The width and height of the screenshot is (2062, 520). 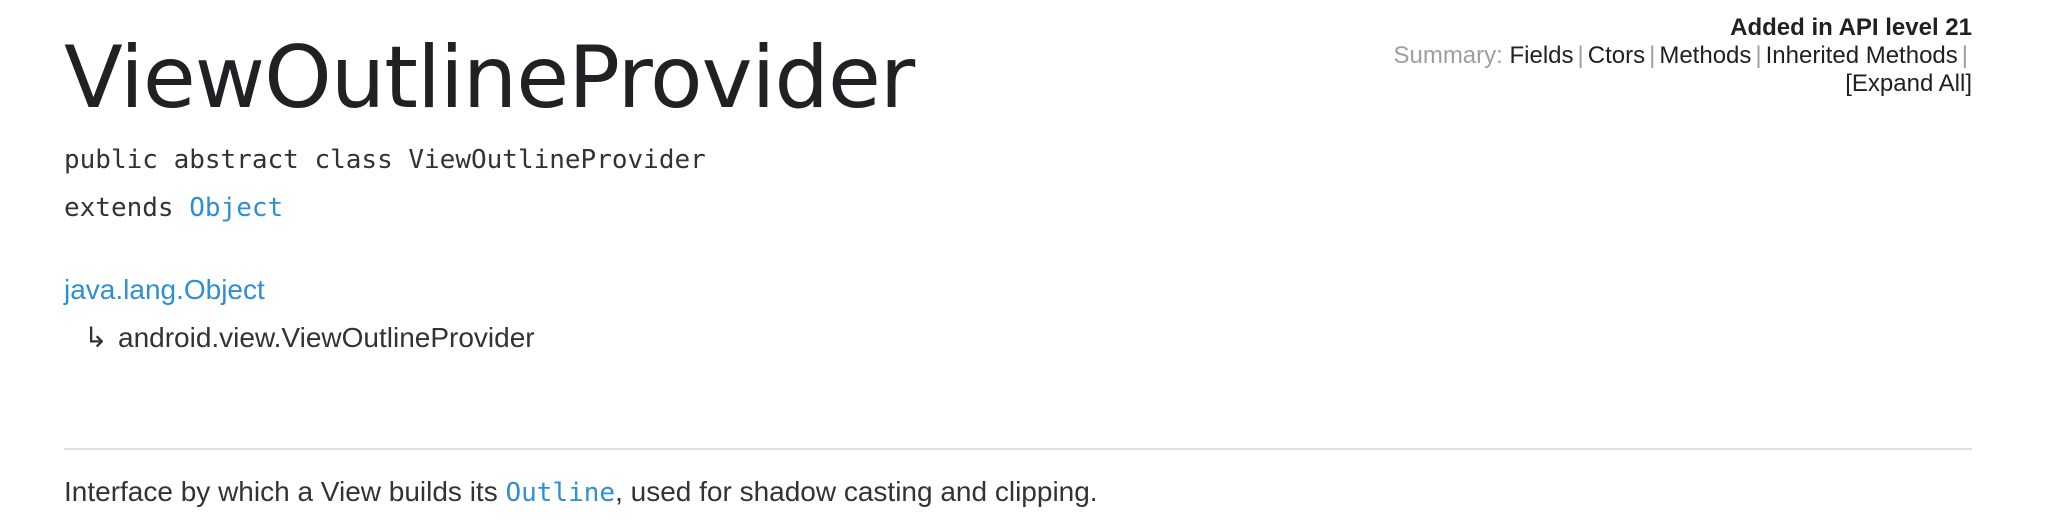 I want to click on extends-object-link: Object, so click(x=236, y=208).